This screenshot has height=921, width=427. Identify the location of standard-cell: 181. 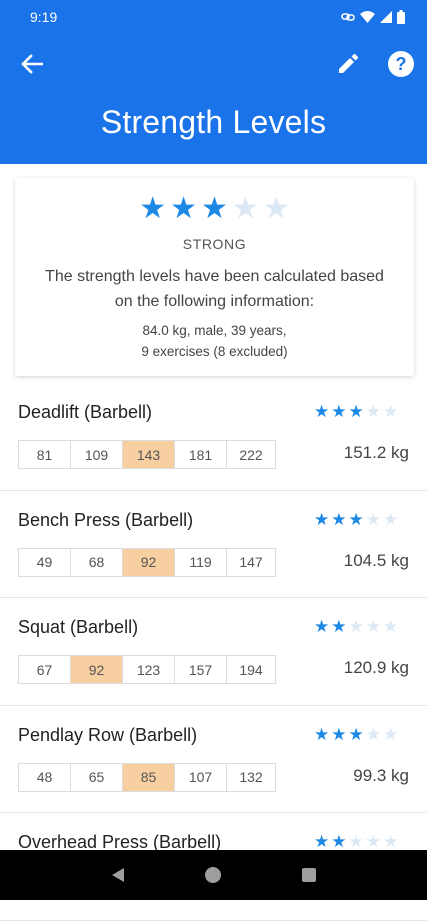
(201, 454).